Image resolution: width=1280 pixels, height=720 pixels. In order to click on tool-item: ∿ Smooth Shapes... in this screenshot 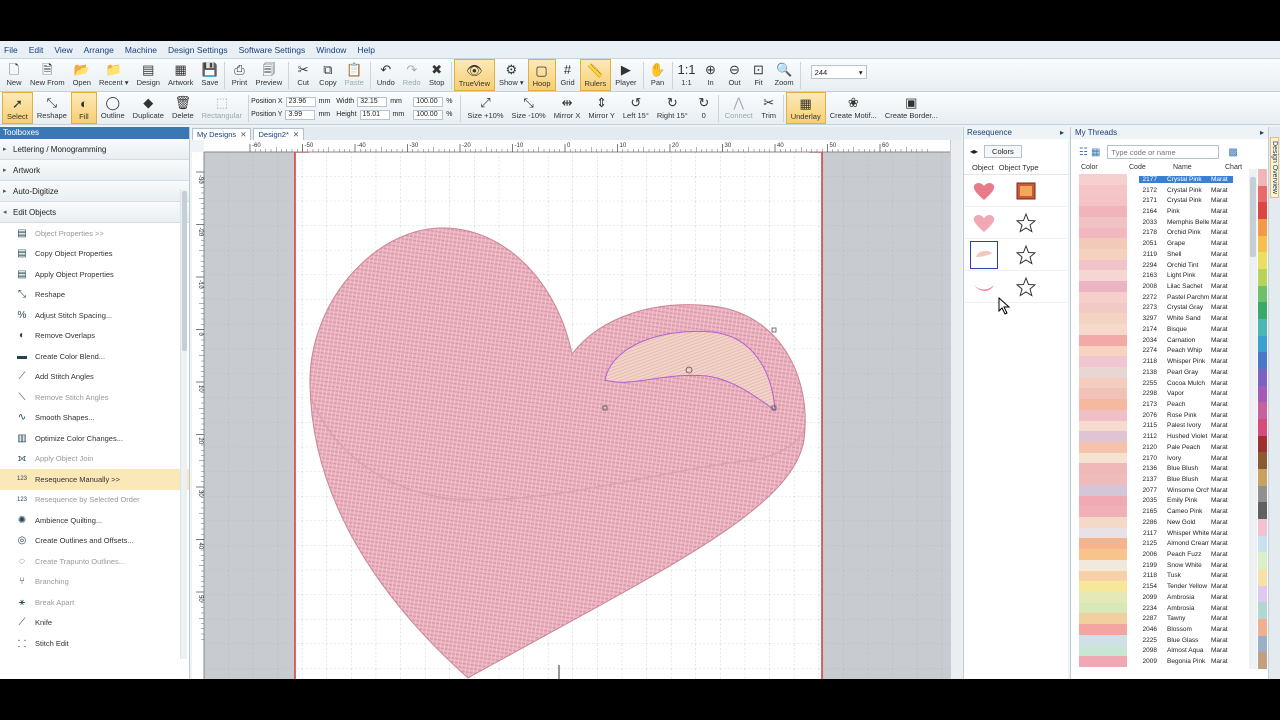, I will do `click(94, 418)`.